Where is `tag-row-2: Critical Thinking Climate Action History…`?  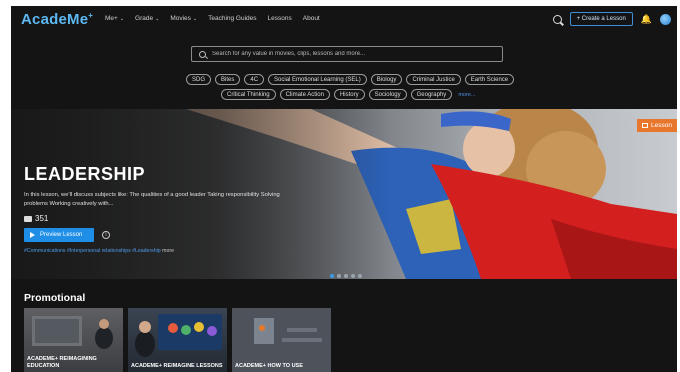 tag-row-2: Critical Thinking Climate Action History… is located at coordinates (348, 94).